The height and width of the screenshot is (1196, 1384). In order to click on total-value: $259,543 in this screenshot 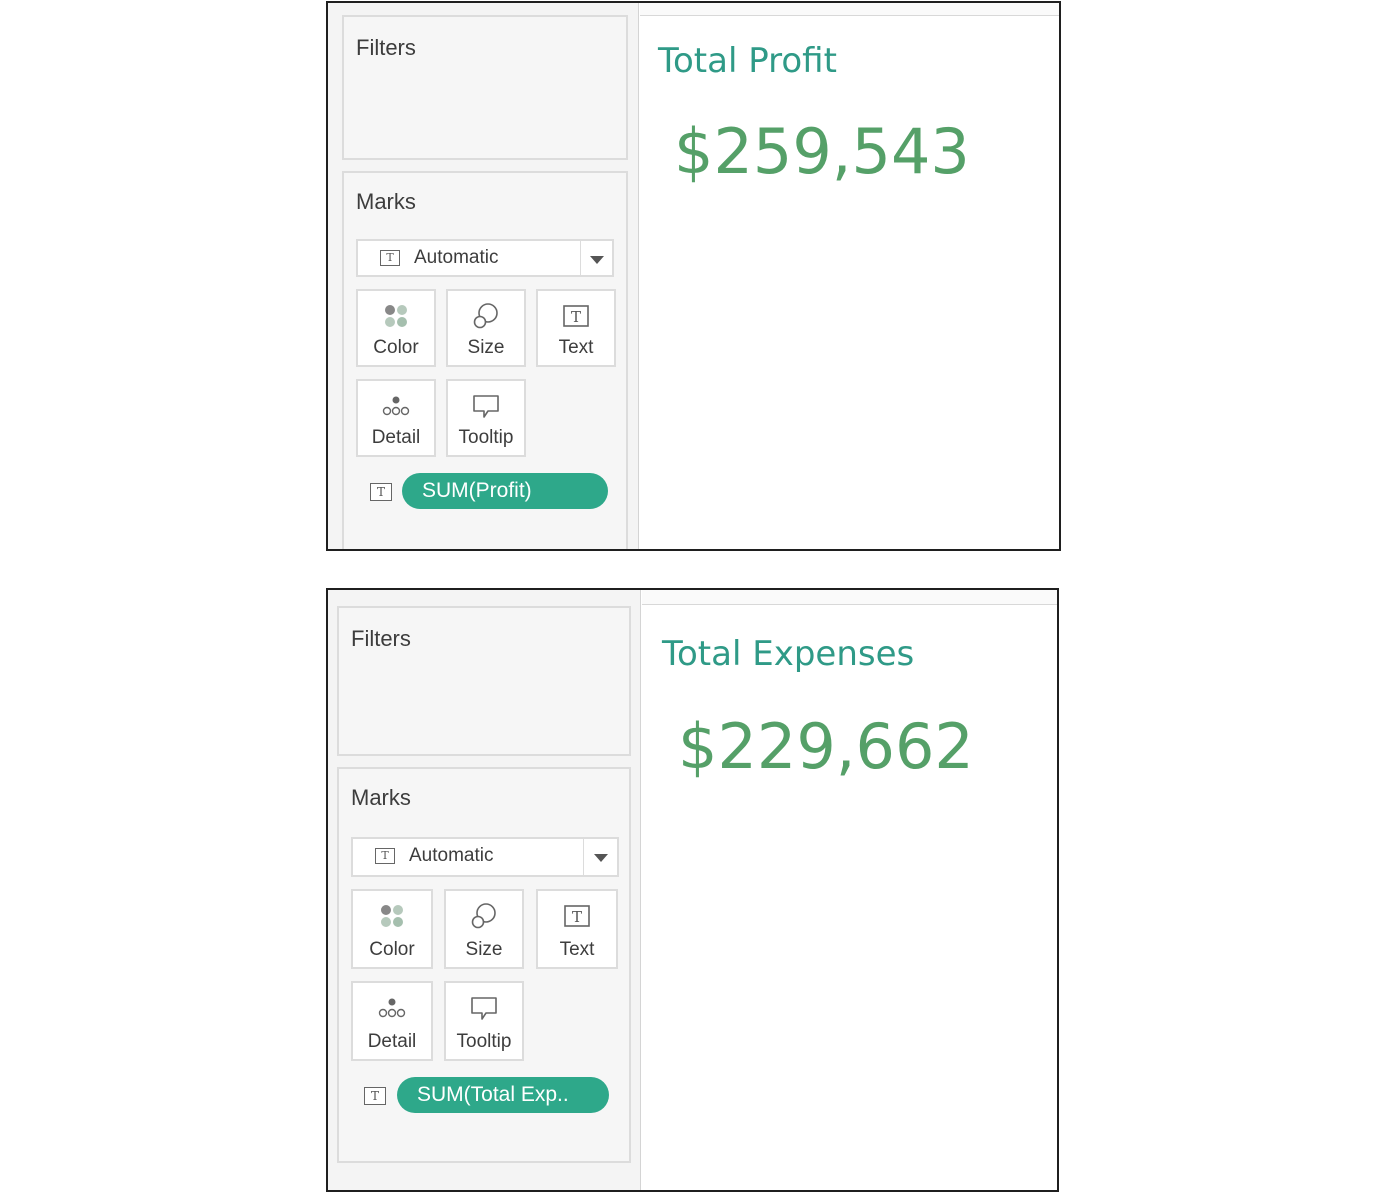, I will do `click(822, 151)`.